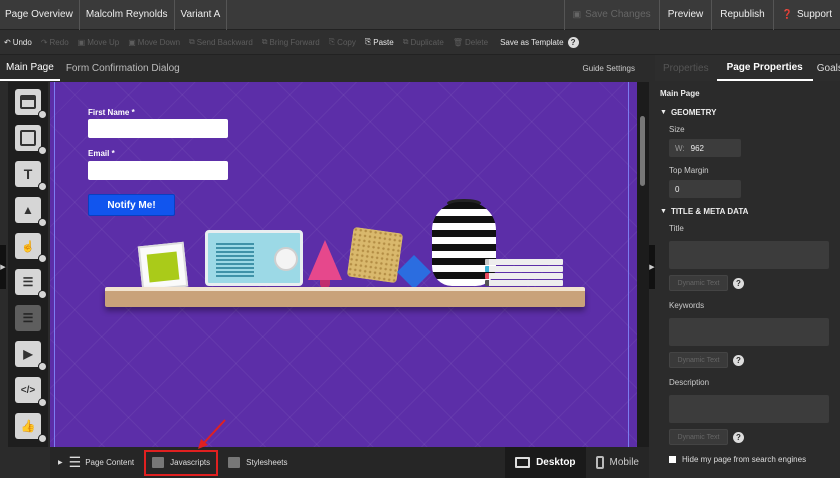 The width and height of the screenshot is (840, 478). Describe the element at coordinates (764, 68) in the screenshot. I see `tab-page-properties: Page Properties` at that location.